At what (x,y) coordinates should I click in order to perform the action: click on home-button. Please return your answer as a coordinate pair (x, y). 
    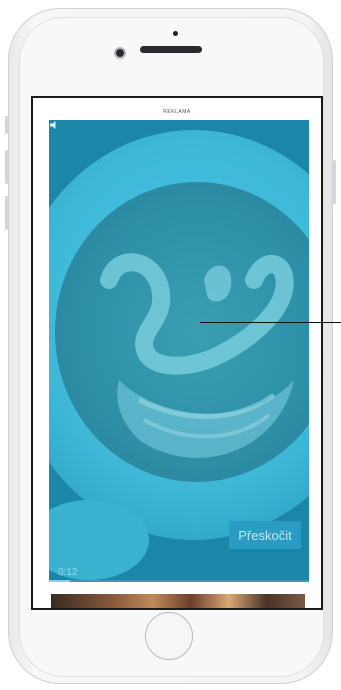
    Looking at the image, I should click on (169, 636).